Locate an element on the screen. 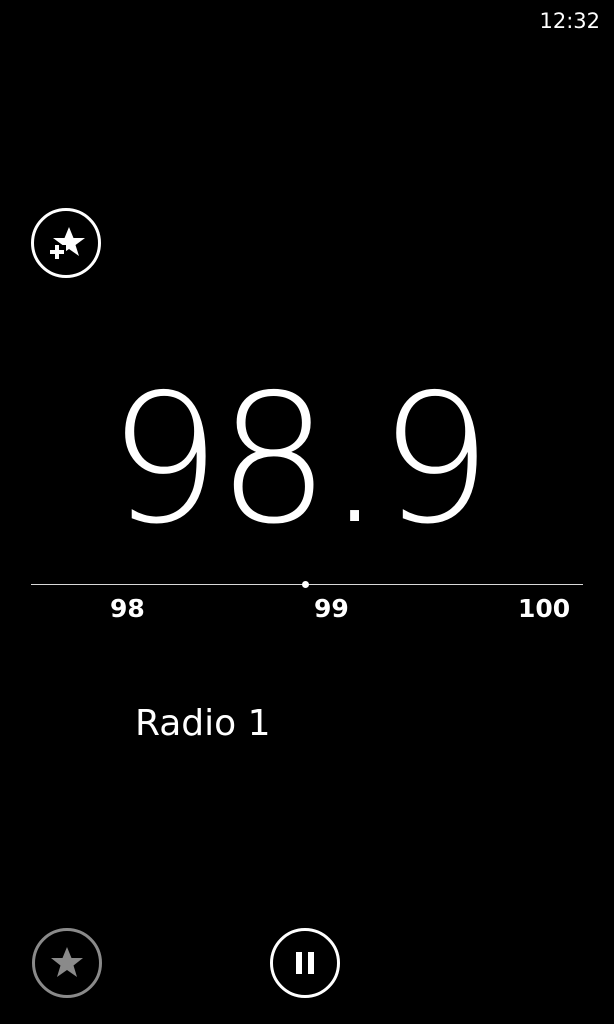  status-time: 12:32 is located at coordinates (569, 21).